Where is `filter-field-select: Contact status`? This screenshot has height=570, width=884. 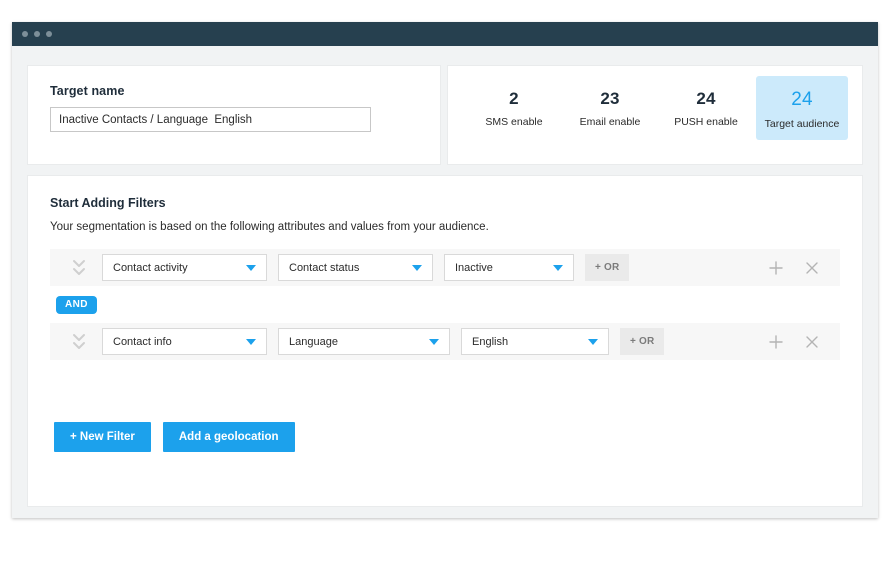
filter-field-select: Contact status is located at coordinates (355, 267).